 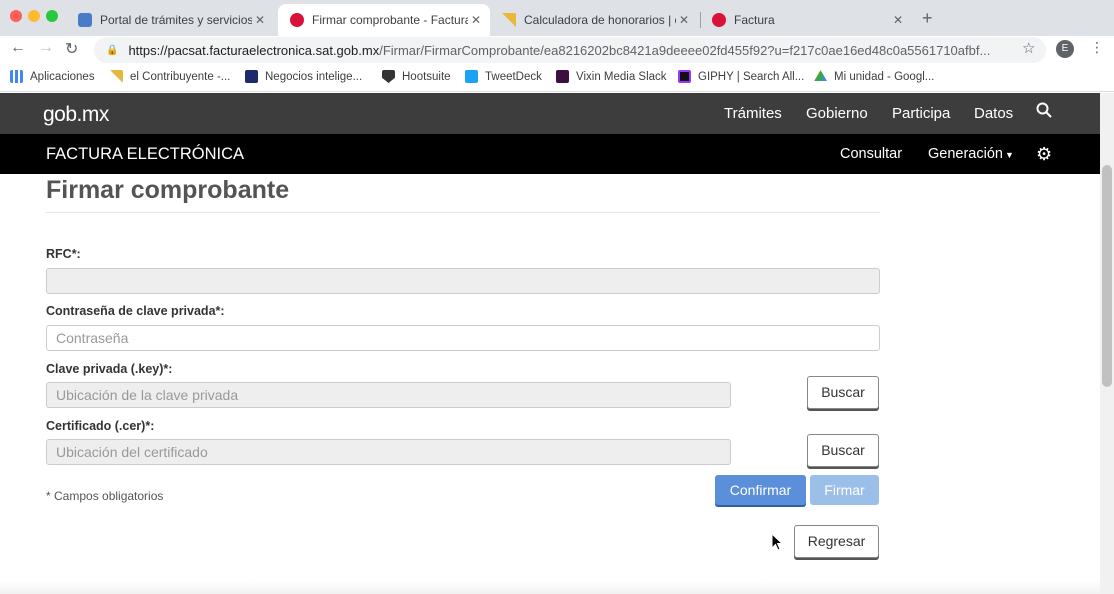 I want to click on browser-tab: Calculadora de honorarios | el ✕, so click(x=594, y=20).